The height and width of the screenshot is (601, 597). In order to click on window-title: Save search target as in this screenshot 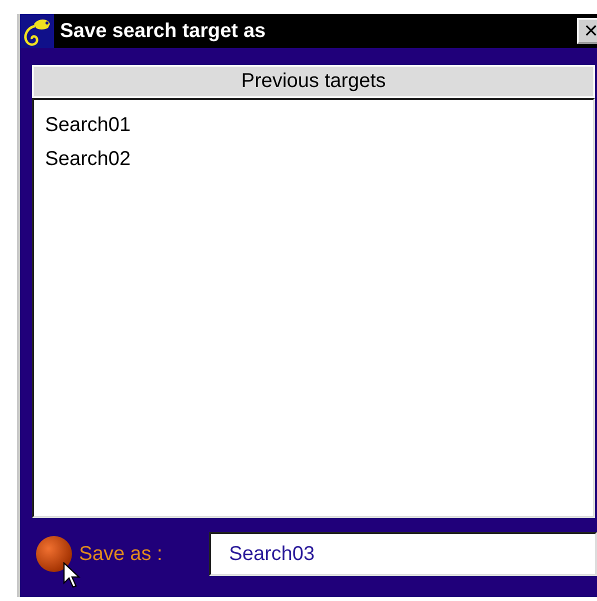, I will do `click(163, 31)`.